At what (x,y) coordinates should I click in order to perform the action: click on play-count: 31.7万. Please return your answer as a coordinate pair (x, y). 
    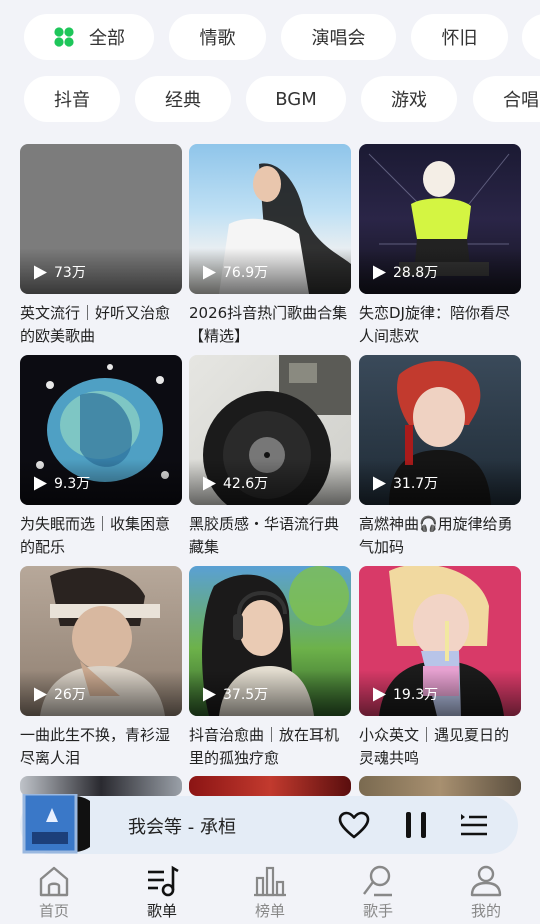
    Looking at the image, I should click on (416, 484).